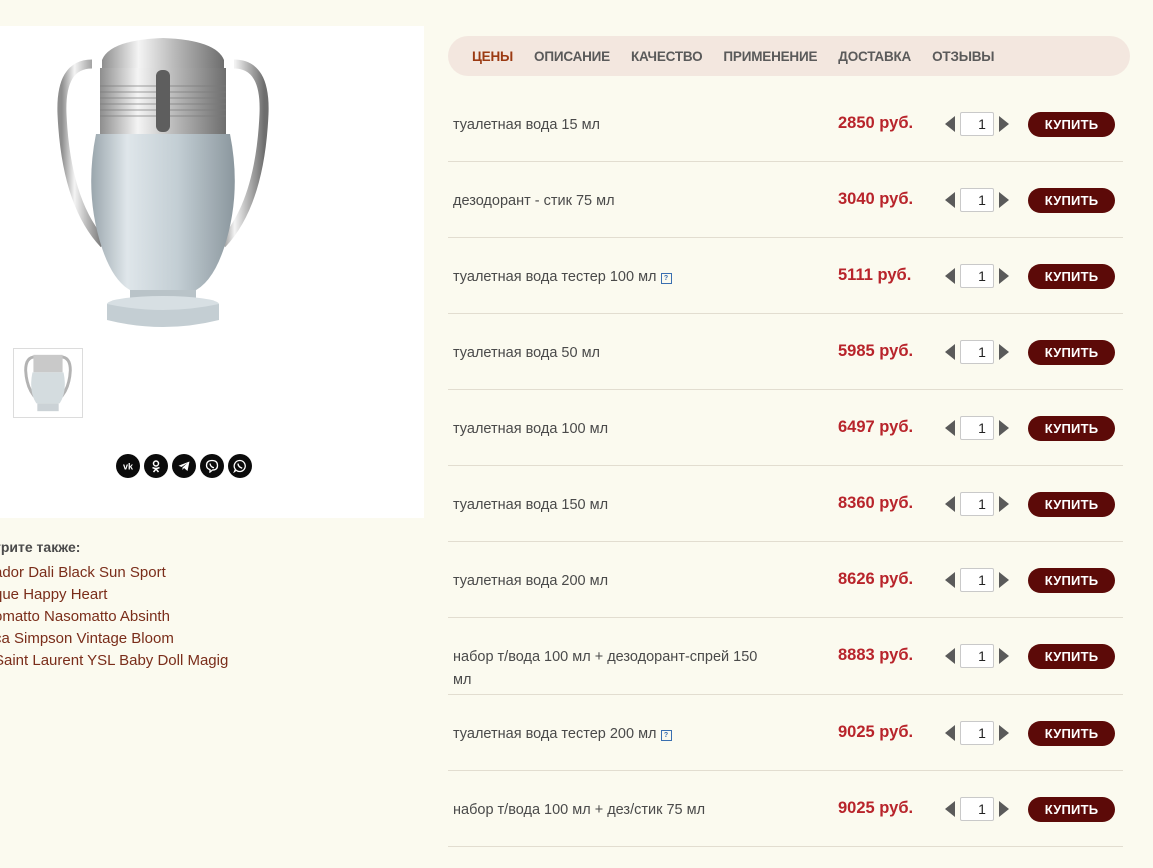  I want to click on thumbnail-image, so click(48, 383).